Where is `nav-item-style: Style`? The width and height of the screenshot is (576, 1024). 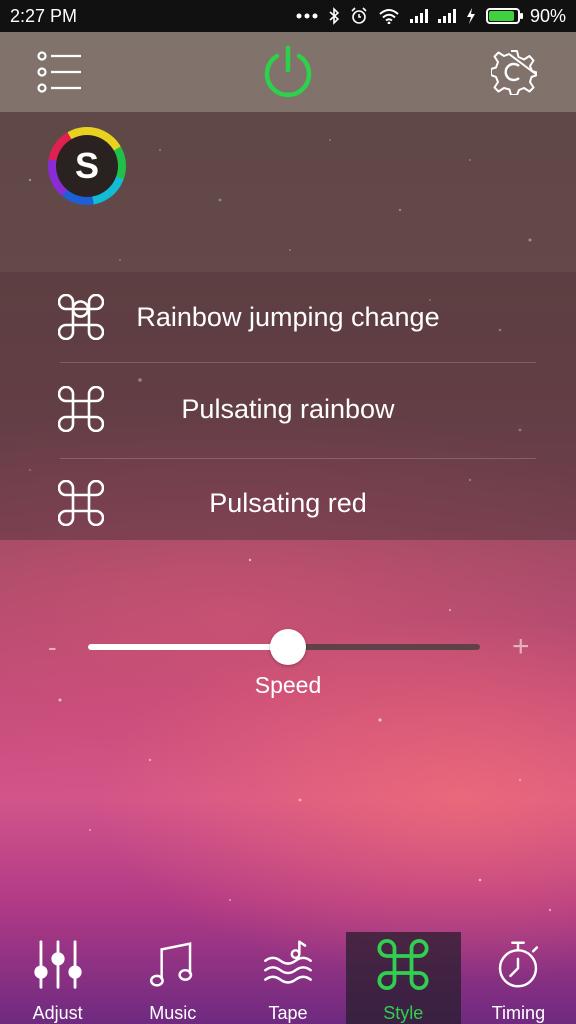
nav-item-style: Style is located at coordinates (403, 978).